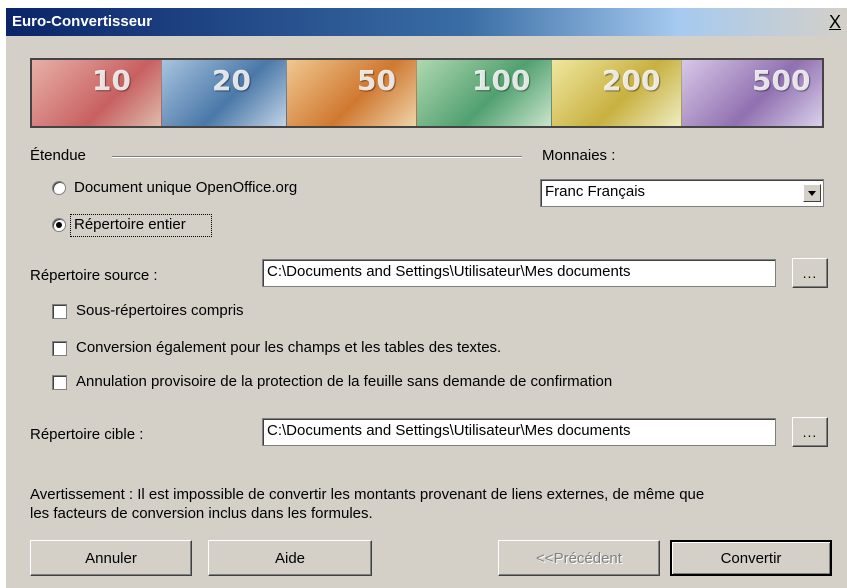 The height and width of the screenshot is (588, 847). I want to click on euro-banknotes-banner: 10 20 50 100 200 500, so click(427, 93).